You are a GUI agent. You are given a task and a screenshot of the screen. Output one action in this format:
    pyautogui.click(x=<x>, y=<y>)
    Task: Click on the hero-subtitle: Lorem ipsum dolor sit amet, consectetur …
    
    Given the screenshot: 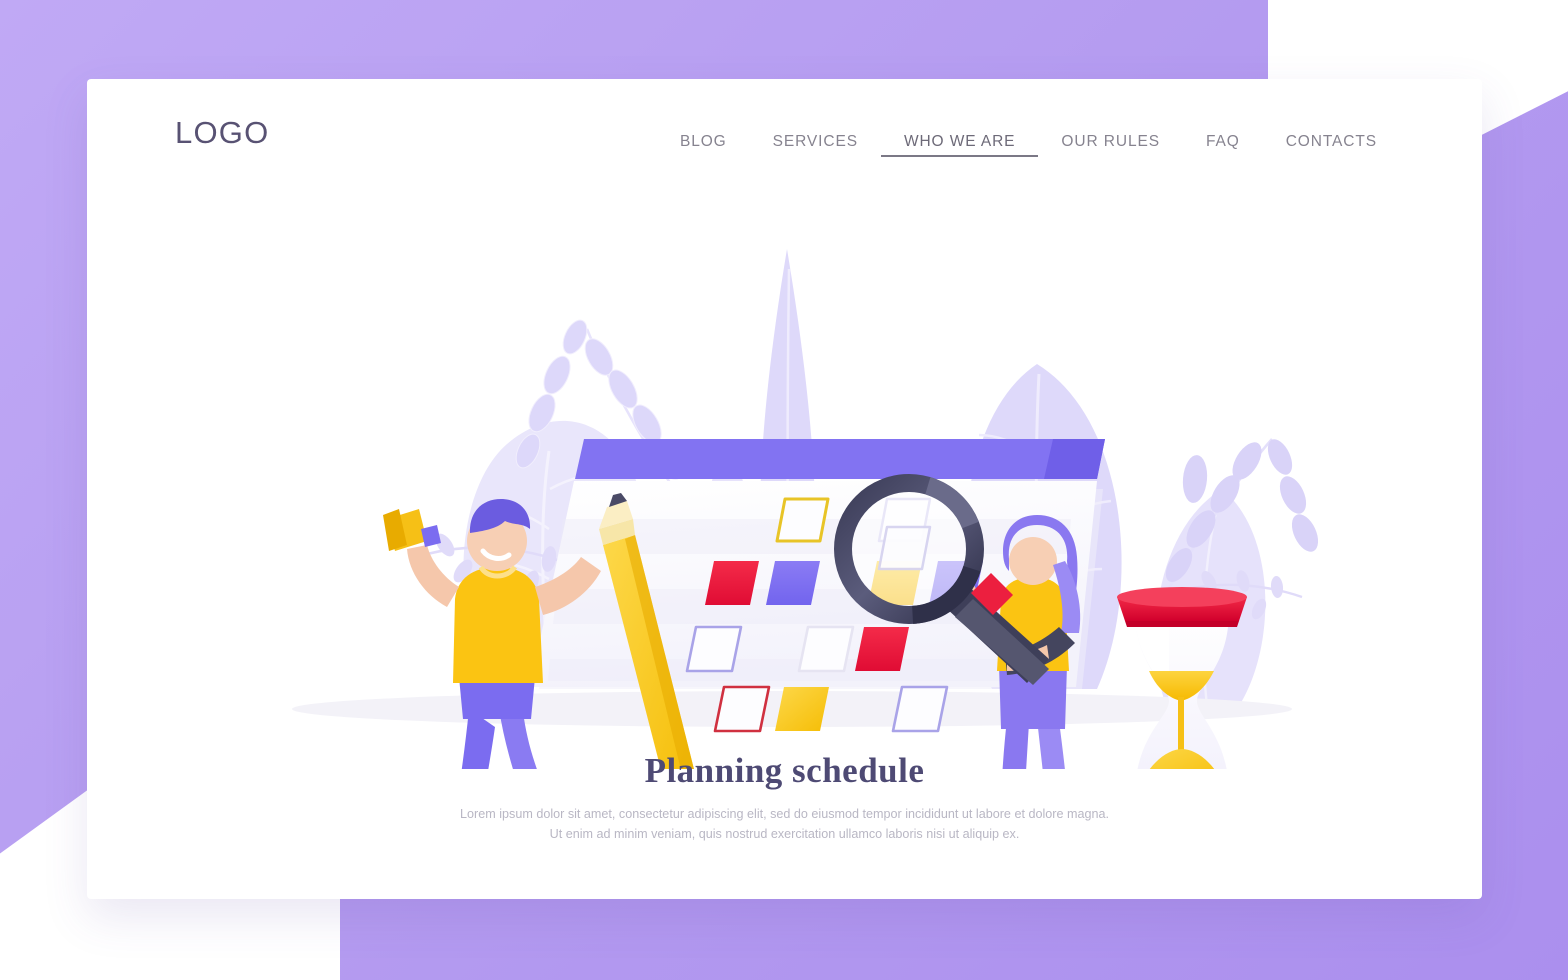 What is the action you would take?
    pyautogui.click(x=784, y=824)
    